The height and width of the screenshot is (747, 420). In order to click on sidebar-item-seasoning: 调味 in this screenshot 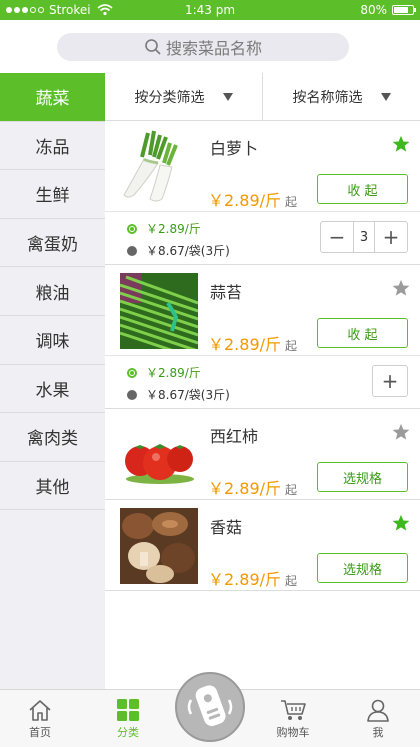, I will do `click(52, 340)`.